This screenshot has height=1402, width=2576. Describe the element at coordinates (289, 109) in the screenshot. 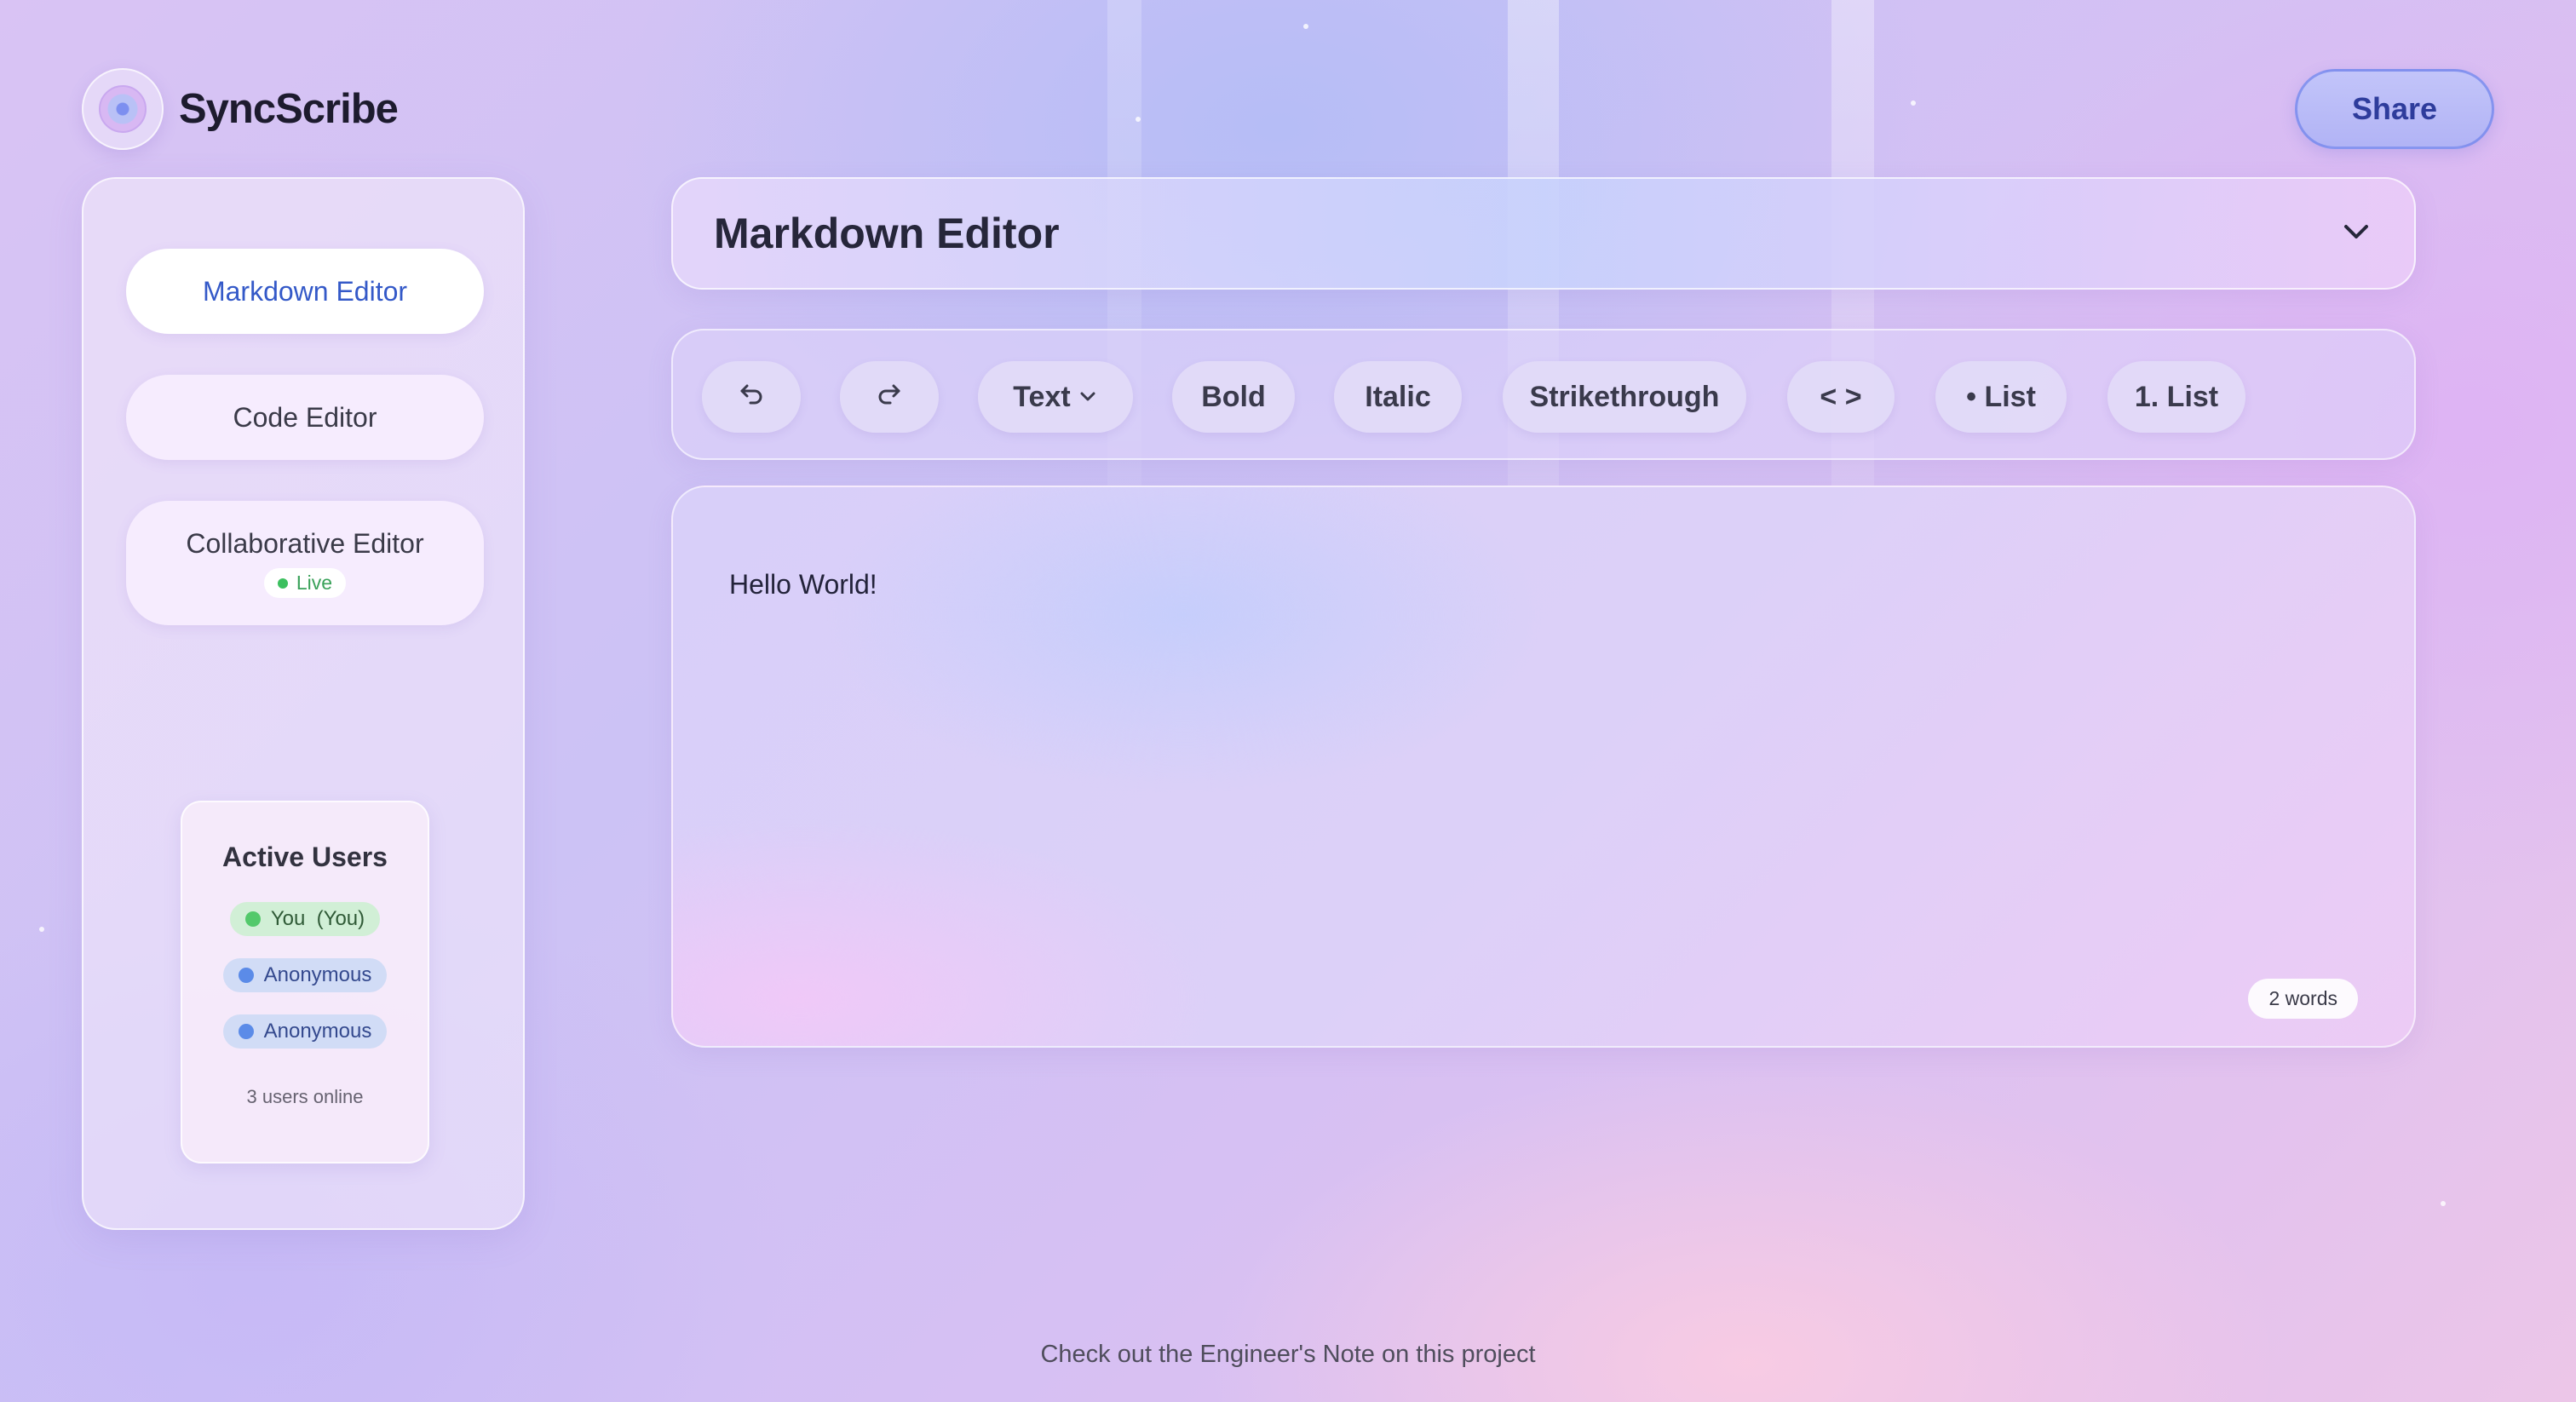

I see `app-name: SyncScribe` at that location.